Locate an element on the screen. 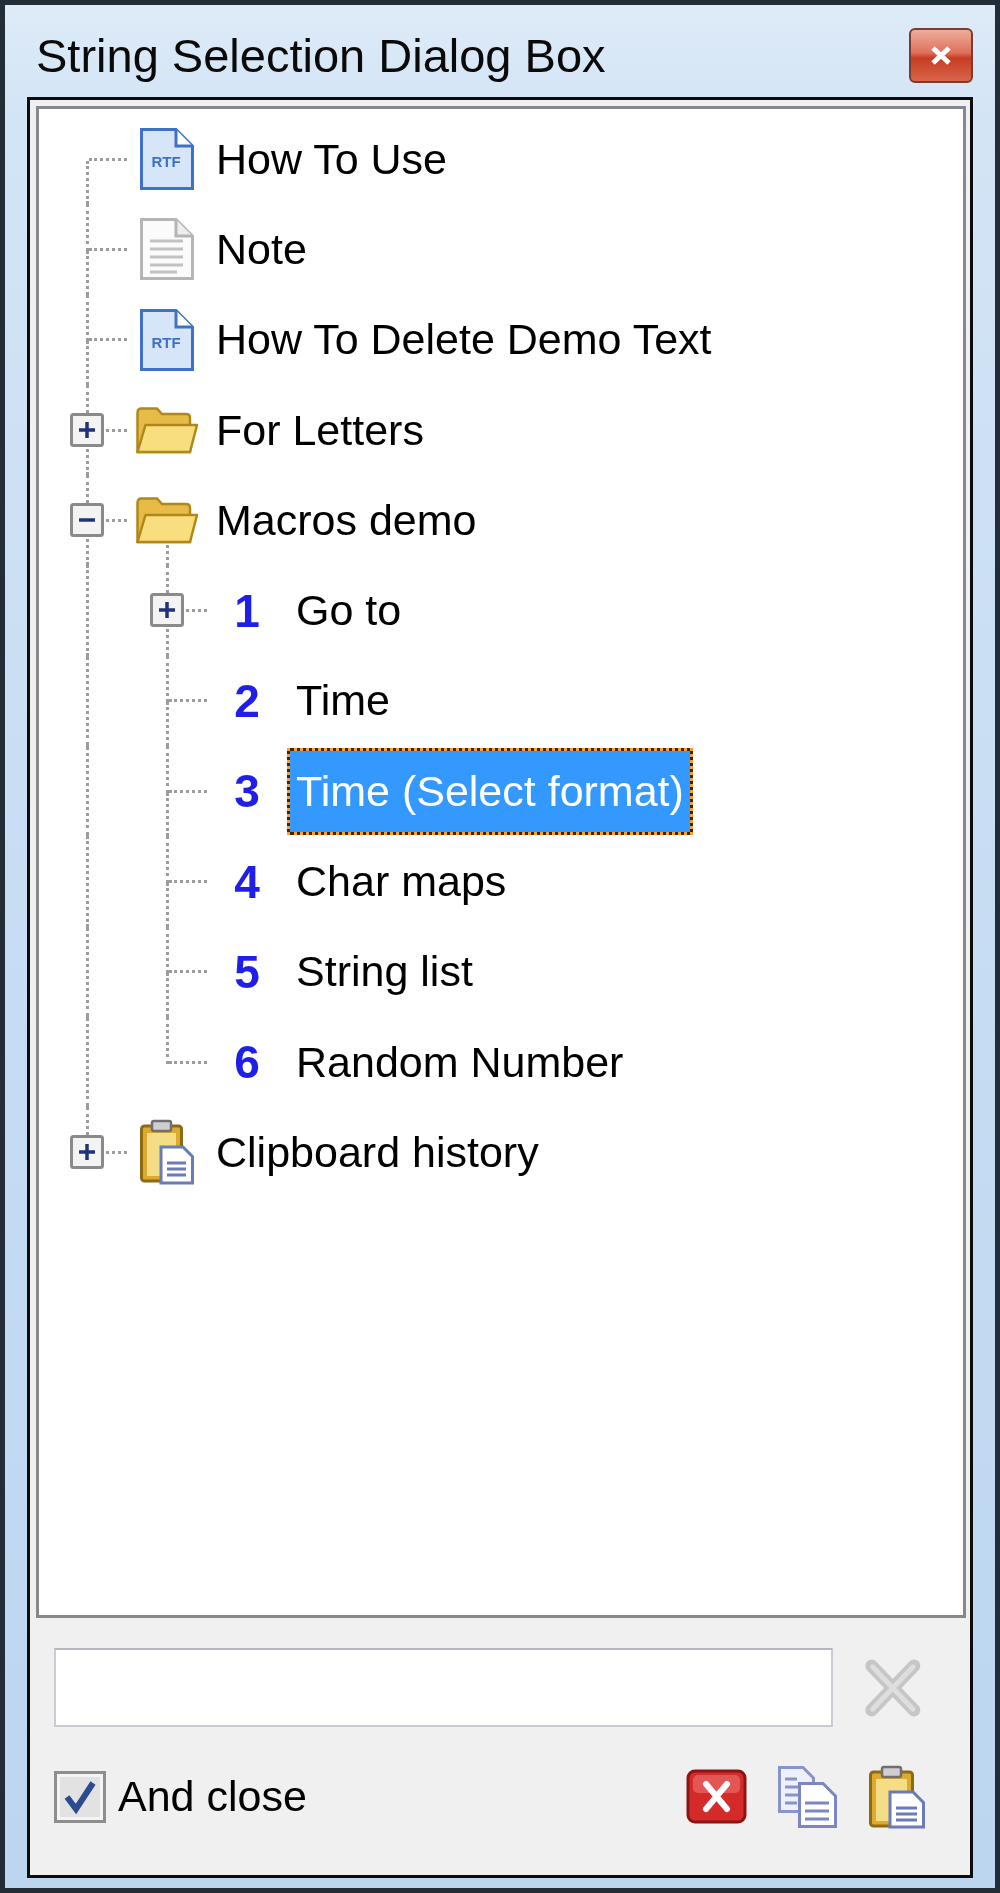  tree-item: For Letters is located at coordinates (320, 430).